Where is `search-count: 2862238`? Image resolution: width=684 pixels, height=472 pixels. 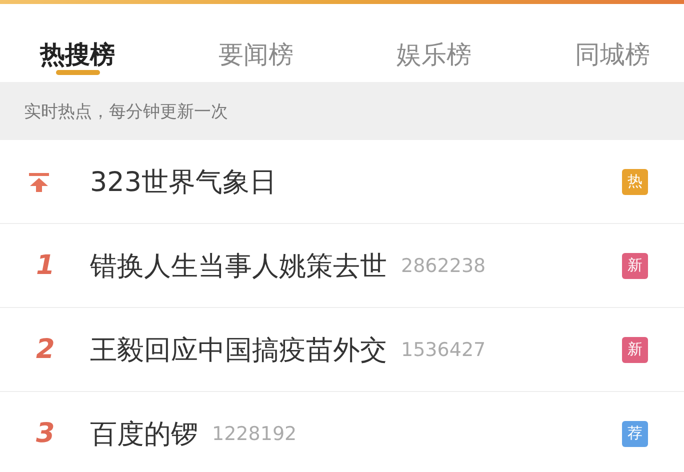 search-count: 2862238 is located at coordinates (443, 265).